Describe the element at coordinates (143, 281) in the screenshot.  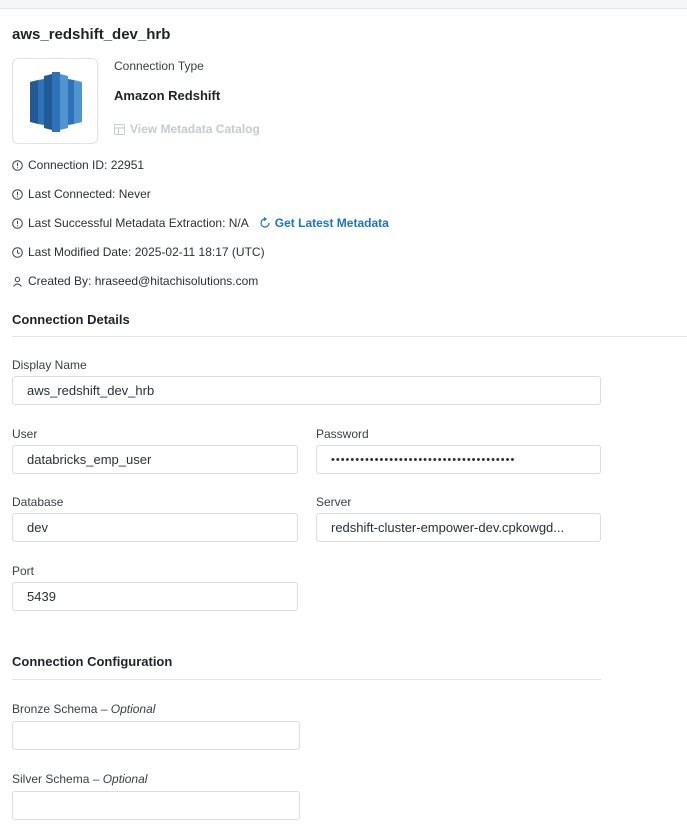
I see `created-by-text: Created By: hraseed@hitachisolutions.com` at that location.